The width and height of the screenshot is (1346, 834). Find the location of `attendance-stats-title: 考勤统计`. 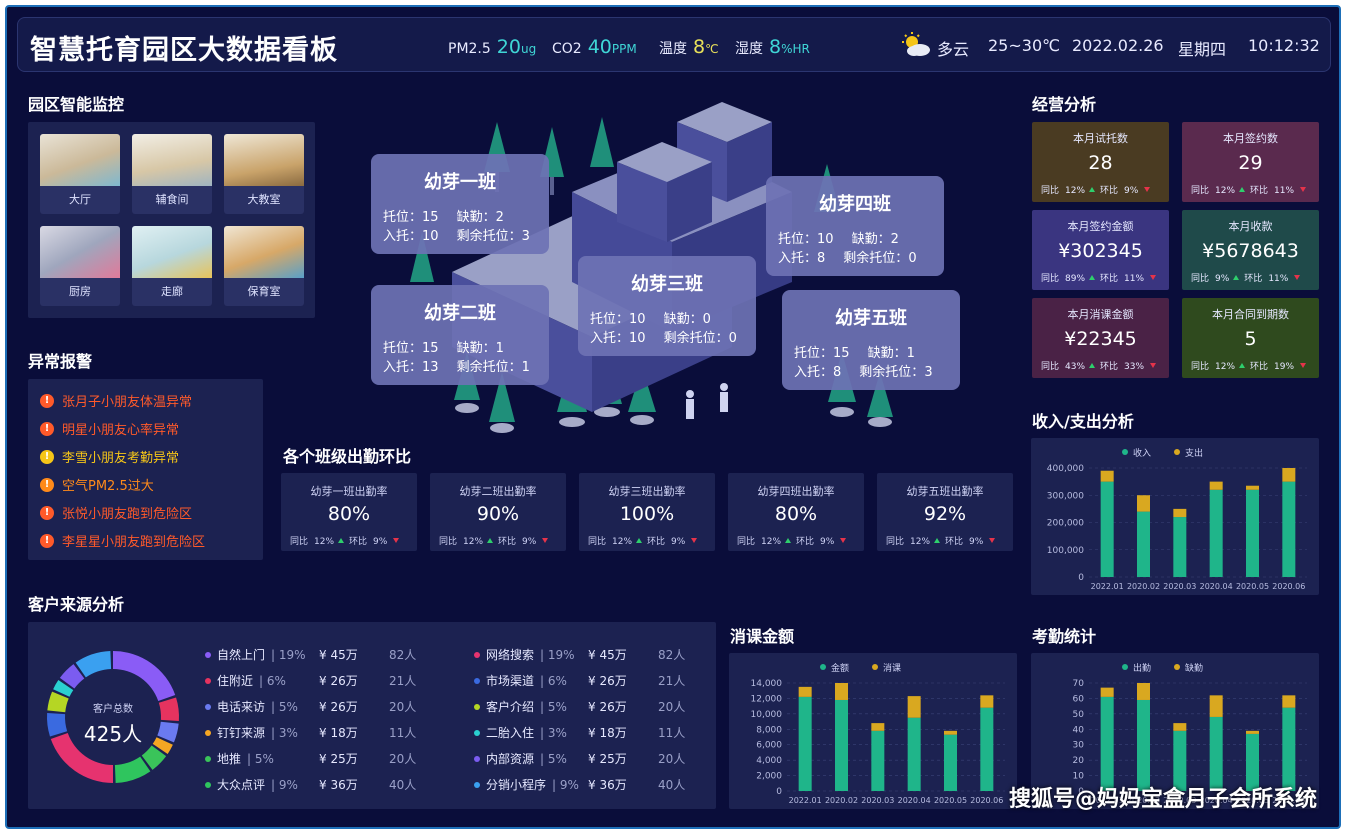

attendance-stats-title: 考勤统计 is located at coordinates (1064, 636).